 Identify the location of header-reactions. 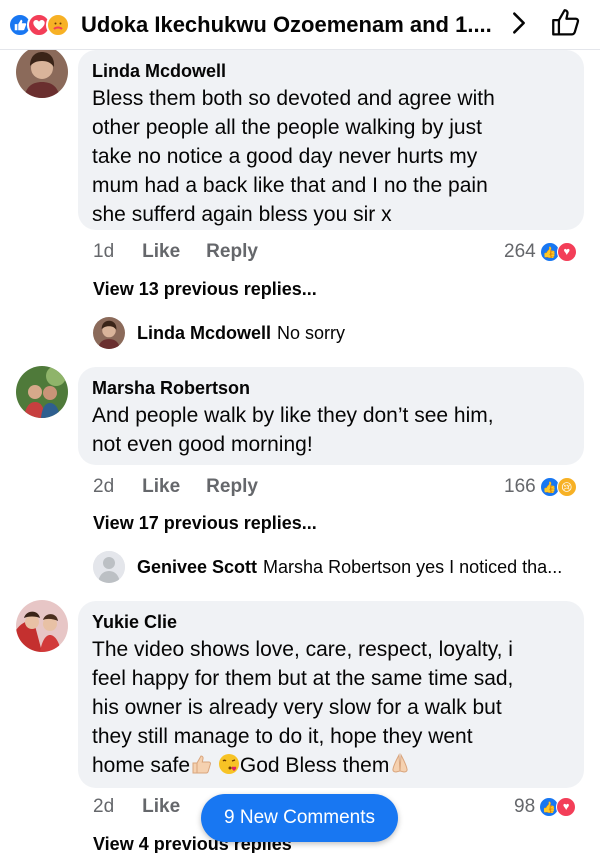
(39, 24).